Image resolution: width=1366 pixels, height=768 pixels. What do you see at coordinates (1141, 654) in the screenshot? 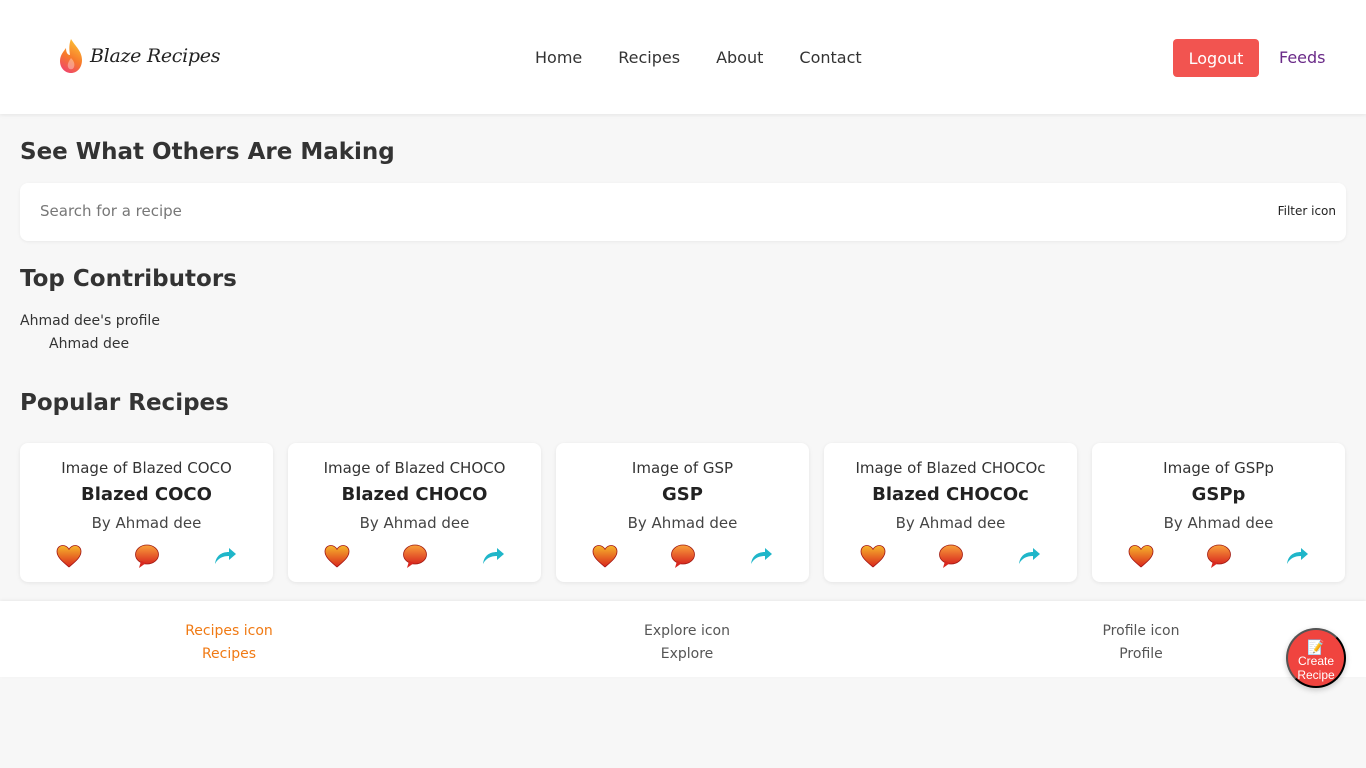
I see `bottom-nav-label: Profile` at bounding box center [1141, 654].